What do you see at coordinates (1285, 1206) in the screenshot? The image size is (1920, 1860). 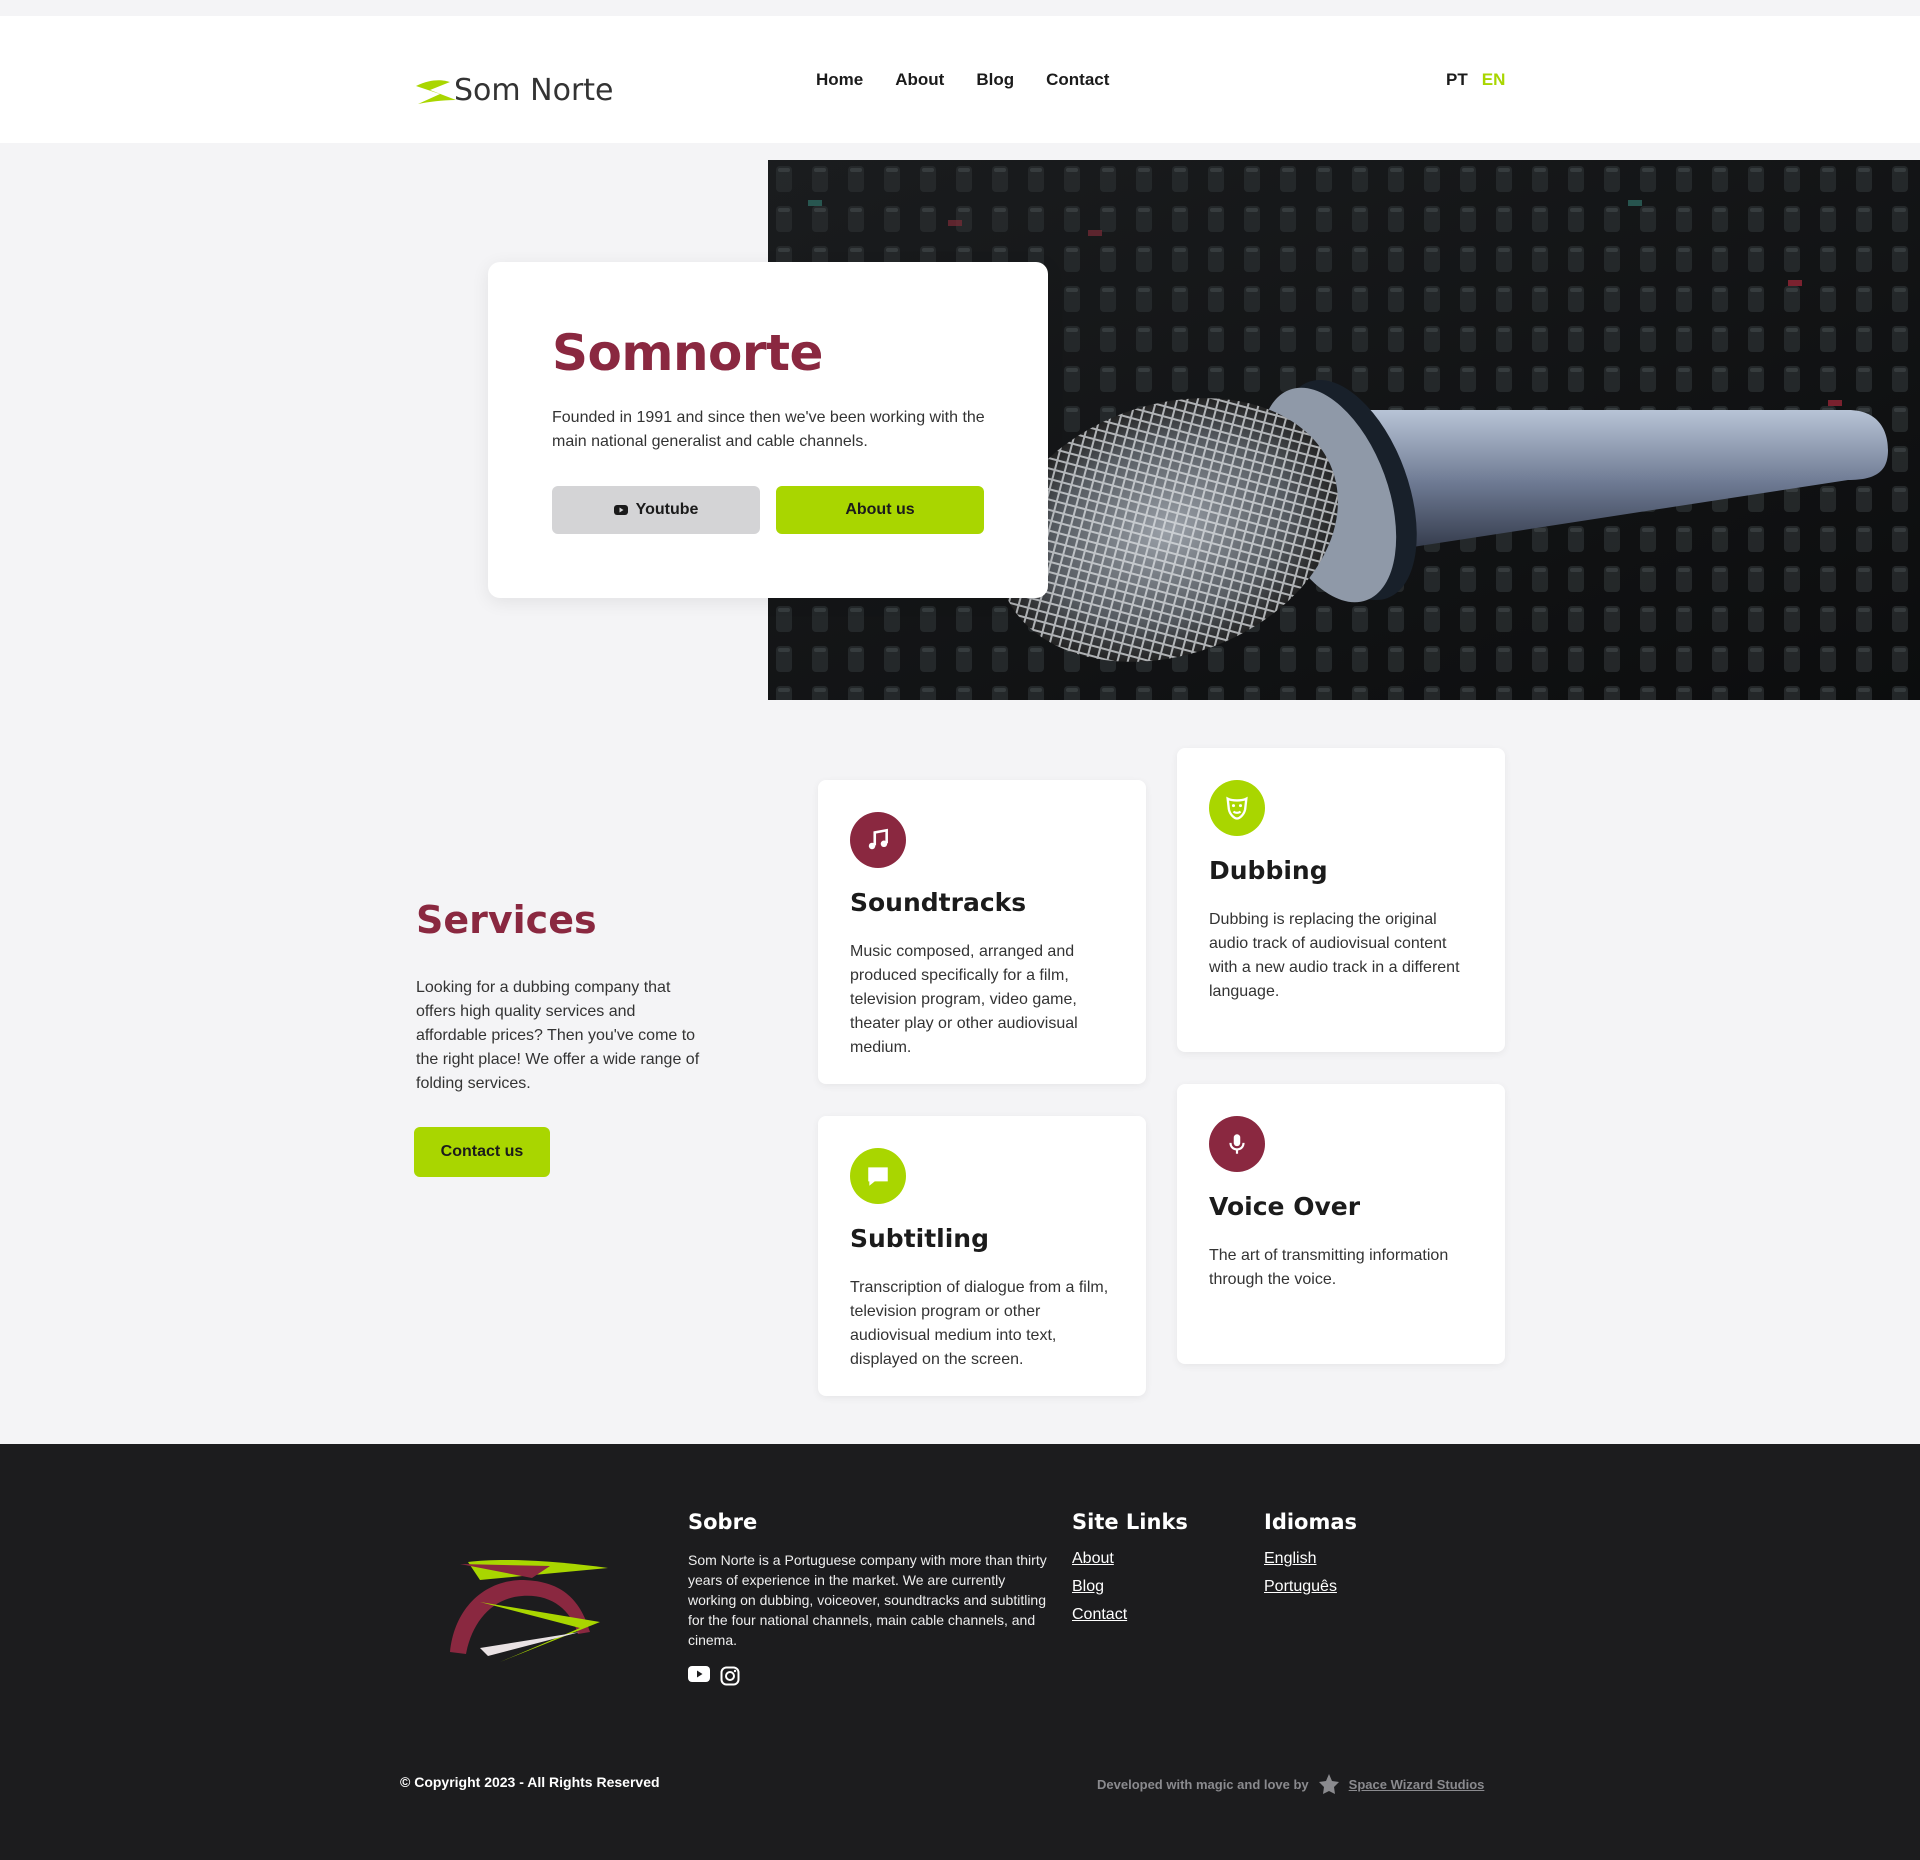 I see `service-card-title: Voice Over` at bounding box center [1285, 1206].